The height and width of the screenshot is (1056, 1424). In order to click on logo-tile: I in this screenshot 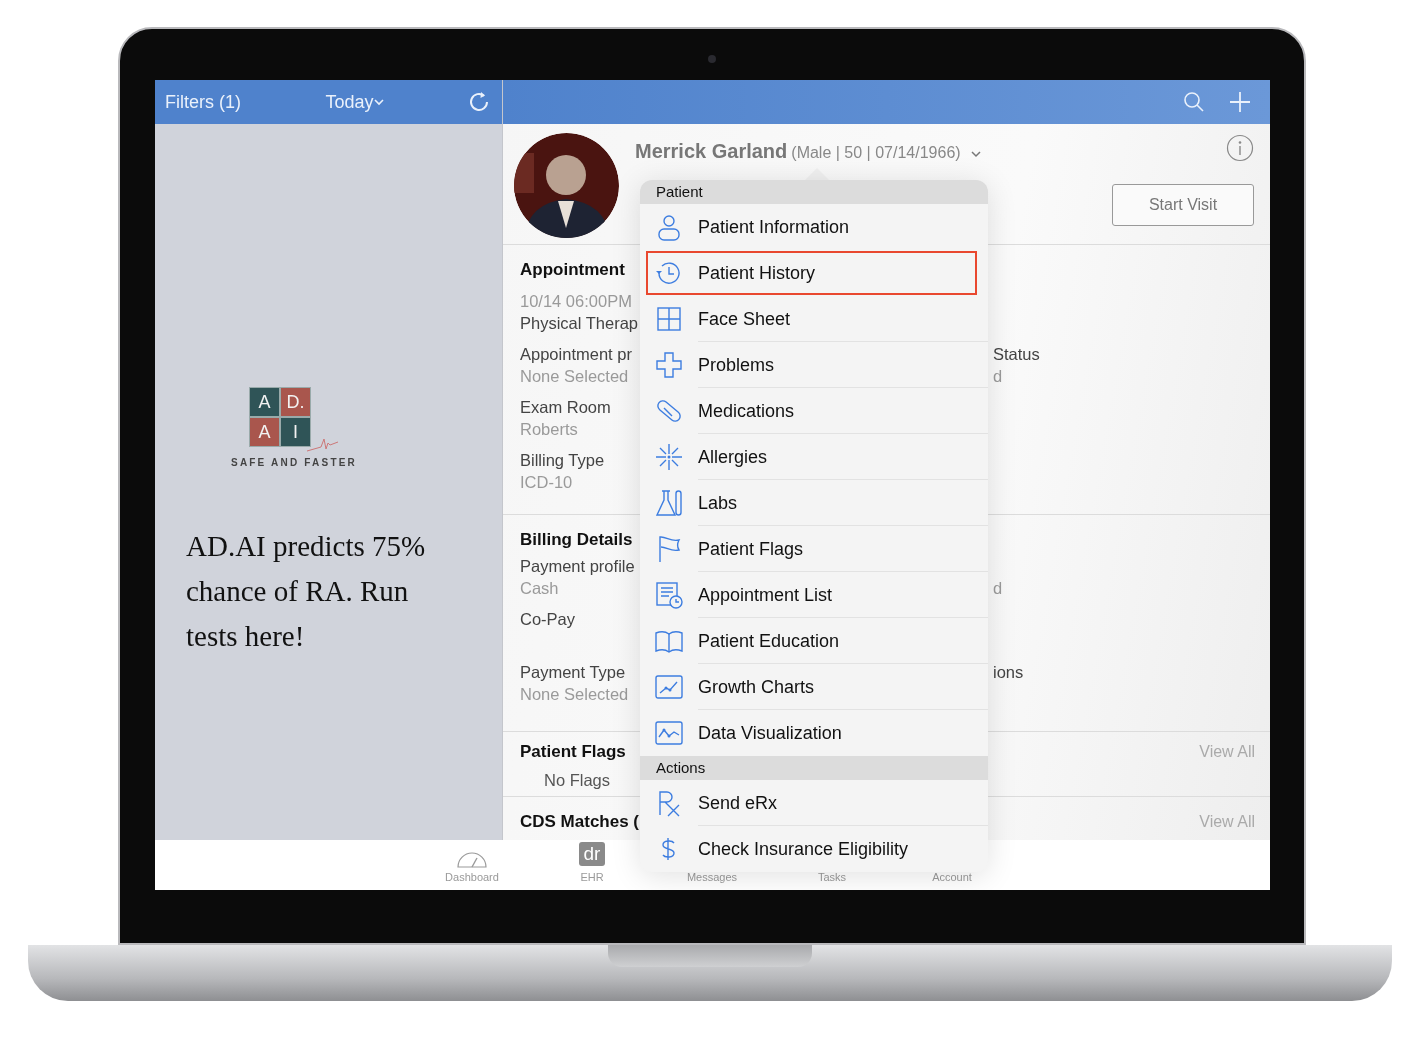, I will do `click(295, 432)`.